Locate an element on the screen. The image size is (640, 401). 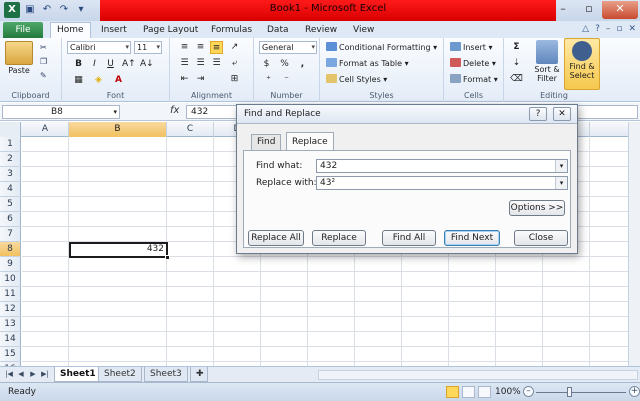
tab-data: Data is located at coordinates (278, 30).